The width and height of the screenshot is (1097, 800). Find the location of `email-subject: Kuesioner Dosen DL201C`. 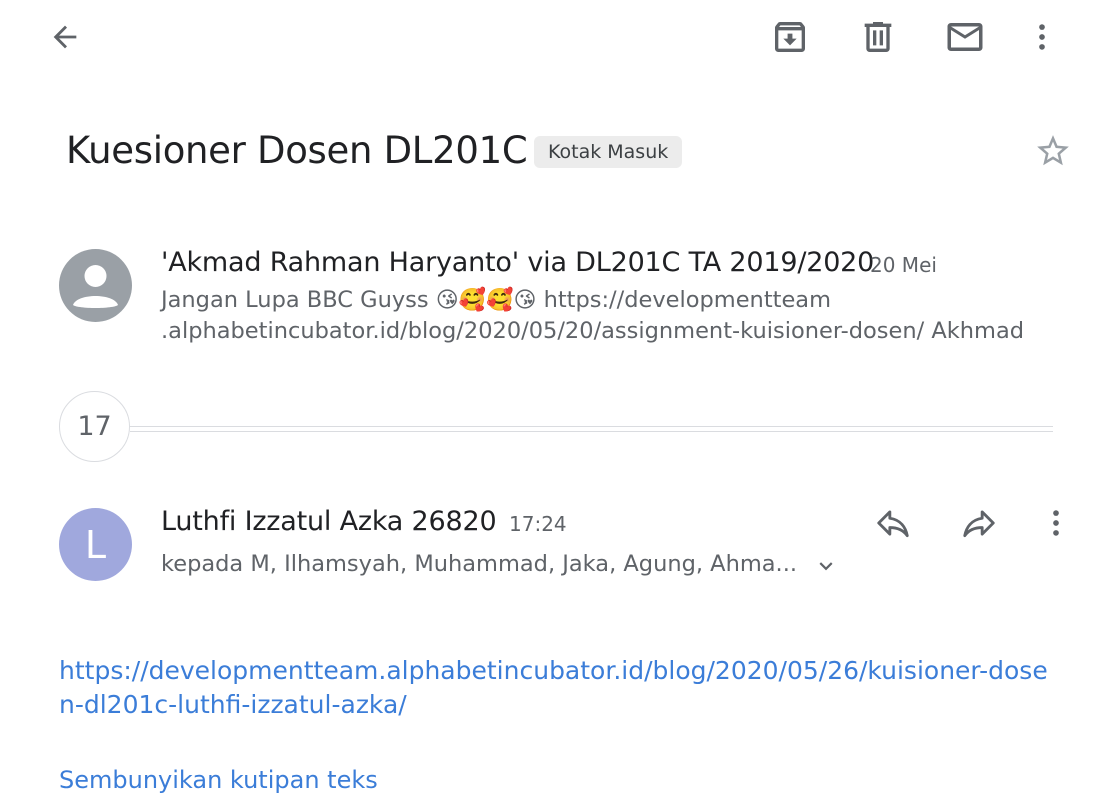

email-subject: Kuesioner Dosen DL201C is located at coordinates (297, 150).